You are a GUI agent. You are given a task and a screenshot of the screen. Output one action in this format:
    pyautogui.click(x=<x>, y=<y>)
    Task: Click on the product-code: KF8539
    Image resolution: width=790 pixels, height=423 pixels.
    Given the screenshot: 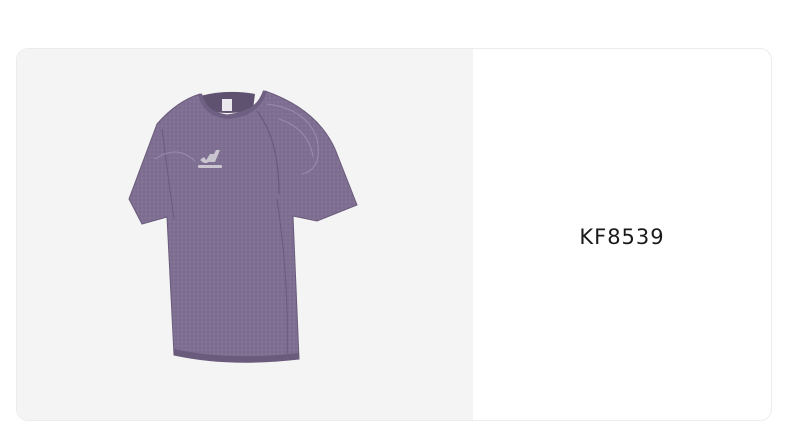 What is the action you would take?
    pyautogui.click(x=622, y=236)
    